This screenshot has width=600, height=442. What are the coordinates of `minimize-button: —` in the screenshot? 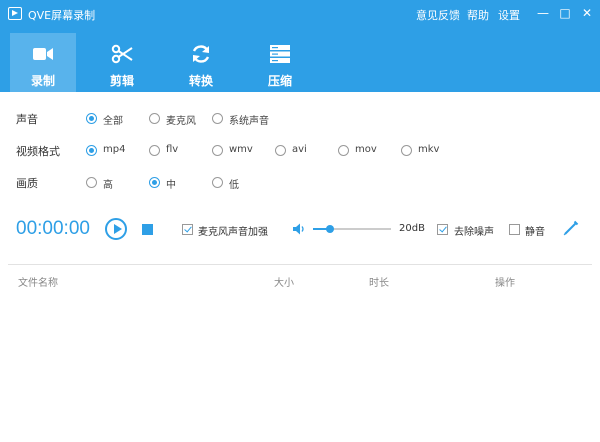 It's located at (543, 13).